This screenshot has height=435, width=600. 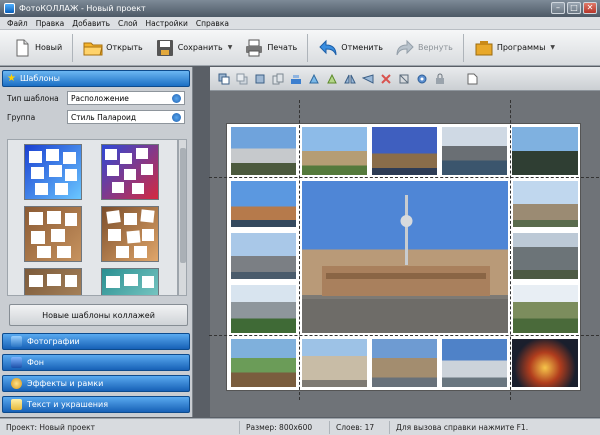 I want to click on flip-vertical-icon, so click(x=368, y=79).